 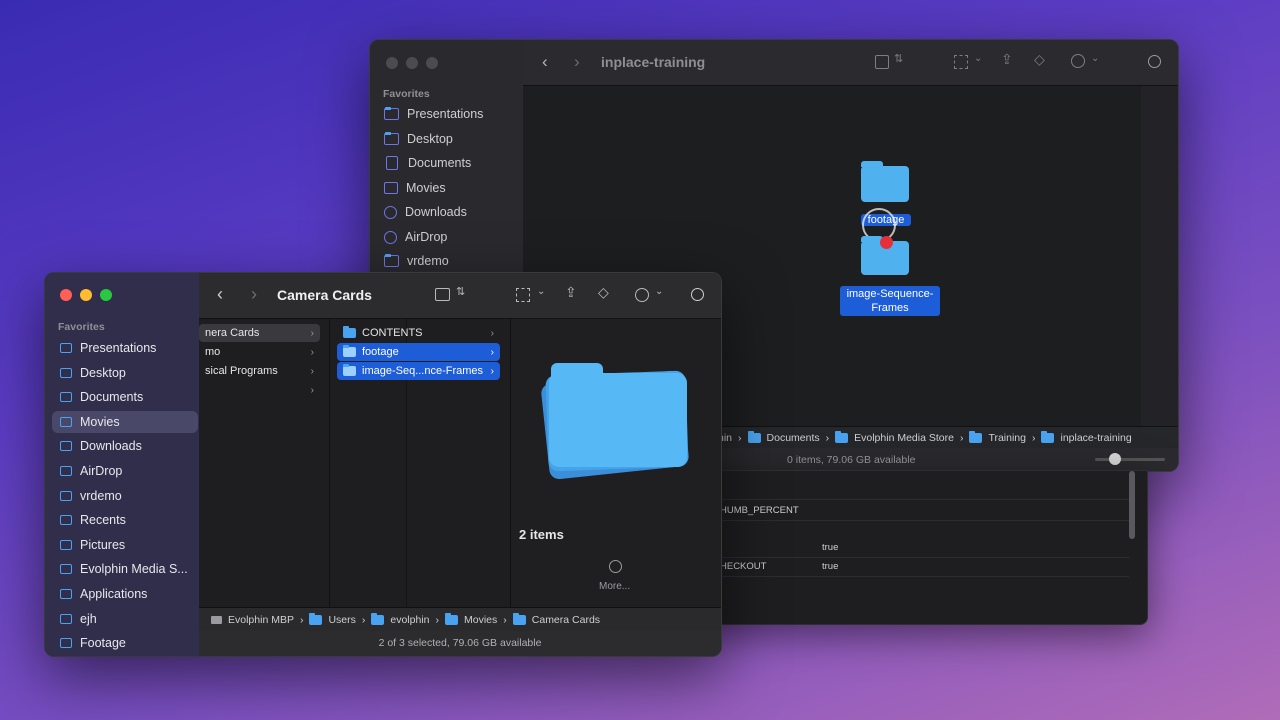 I want to click on folder-row-label: footage, so click(x=380, y=352).